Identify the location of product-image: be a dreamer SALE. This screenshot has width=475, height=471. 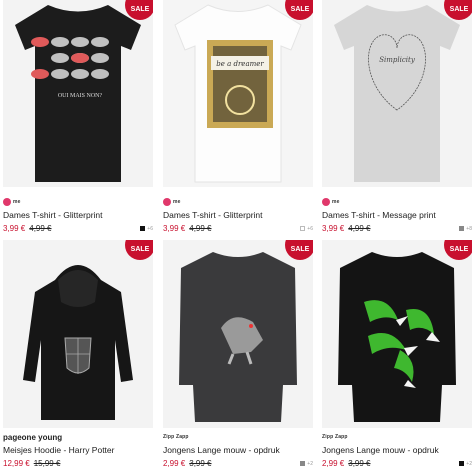
(238, 93).